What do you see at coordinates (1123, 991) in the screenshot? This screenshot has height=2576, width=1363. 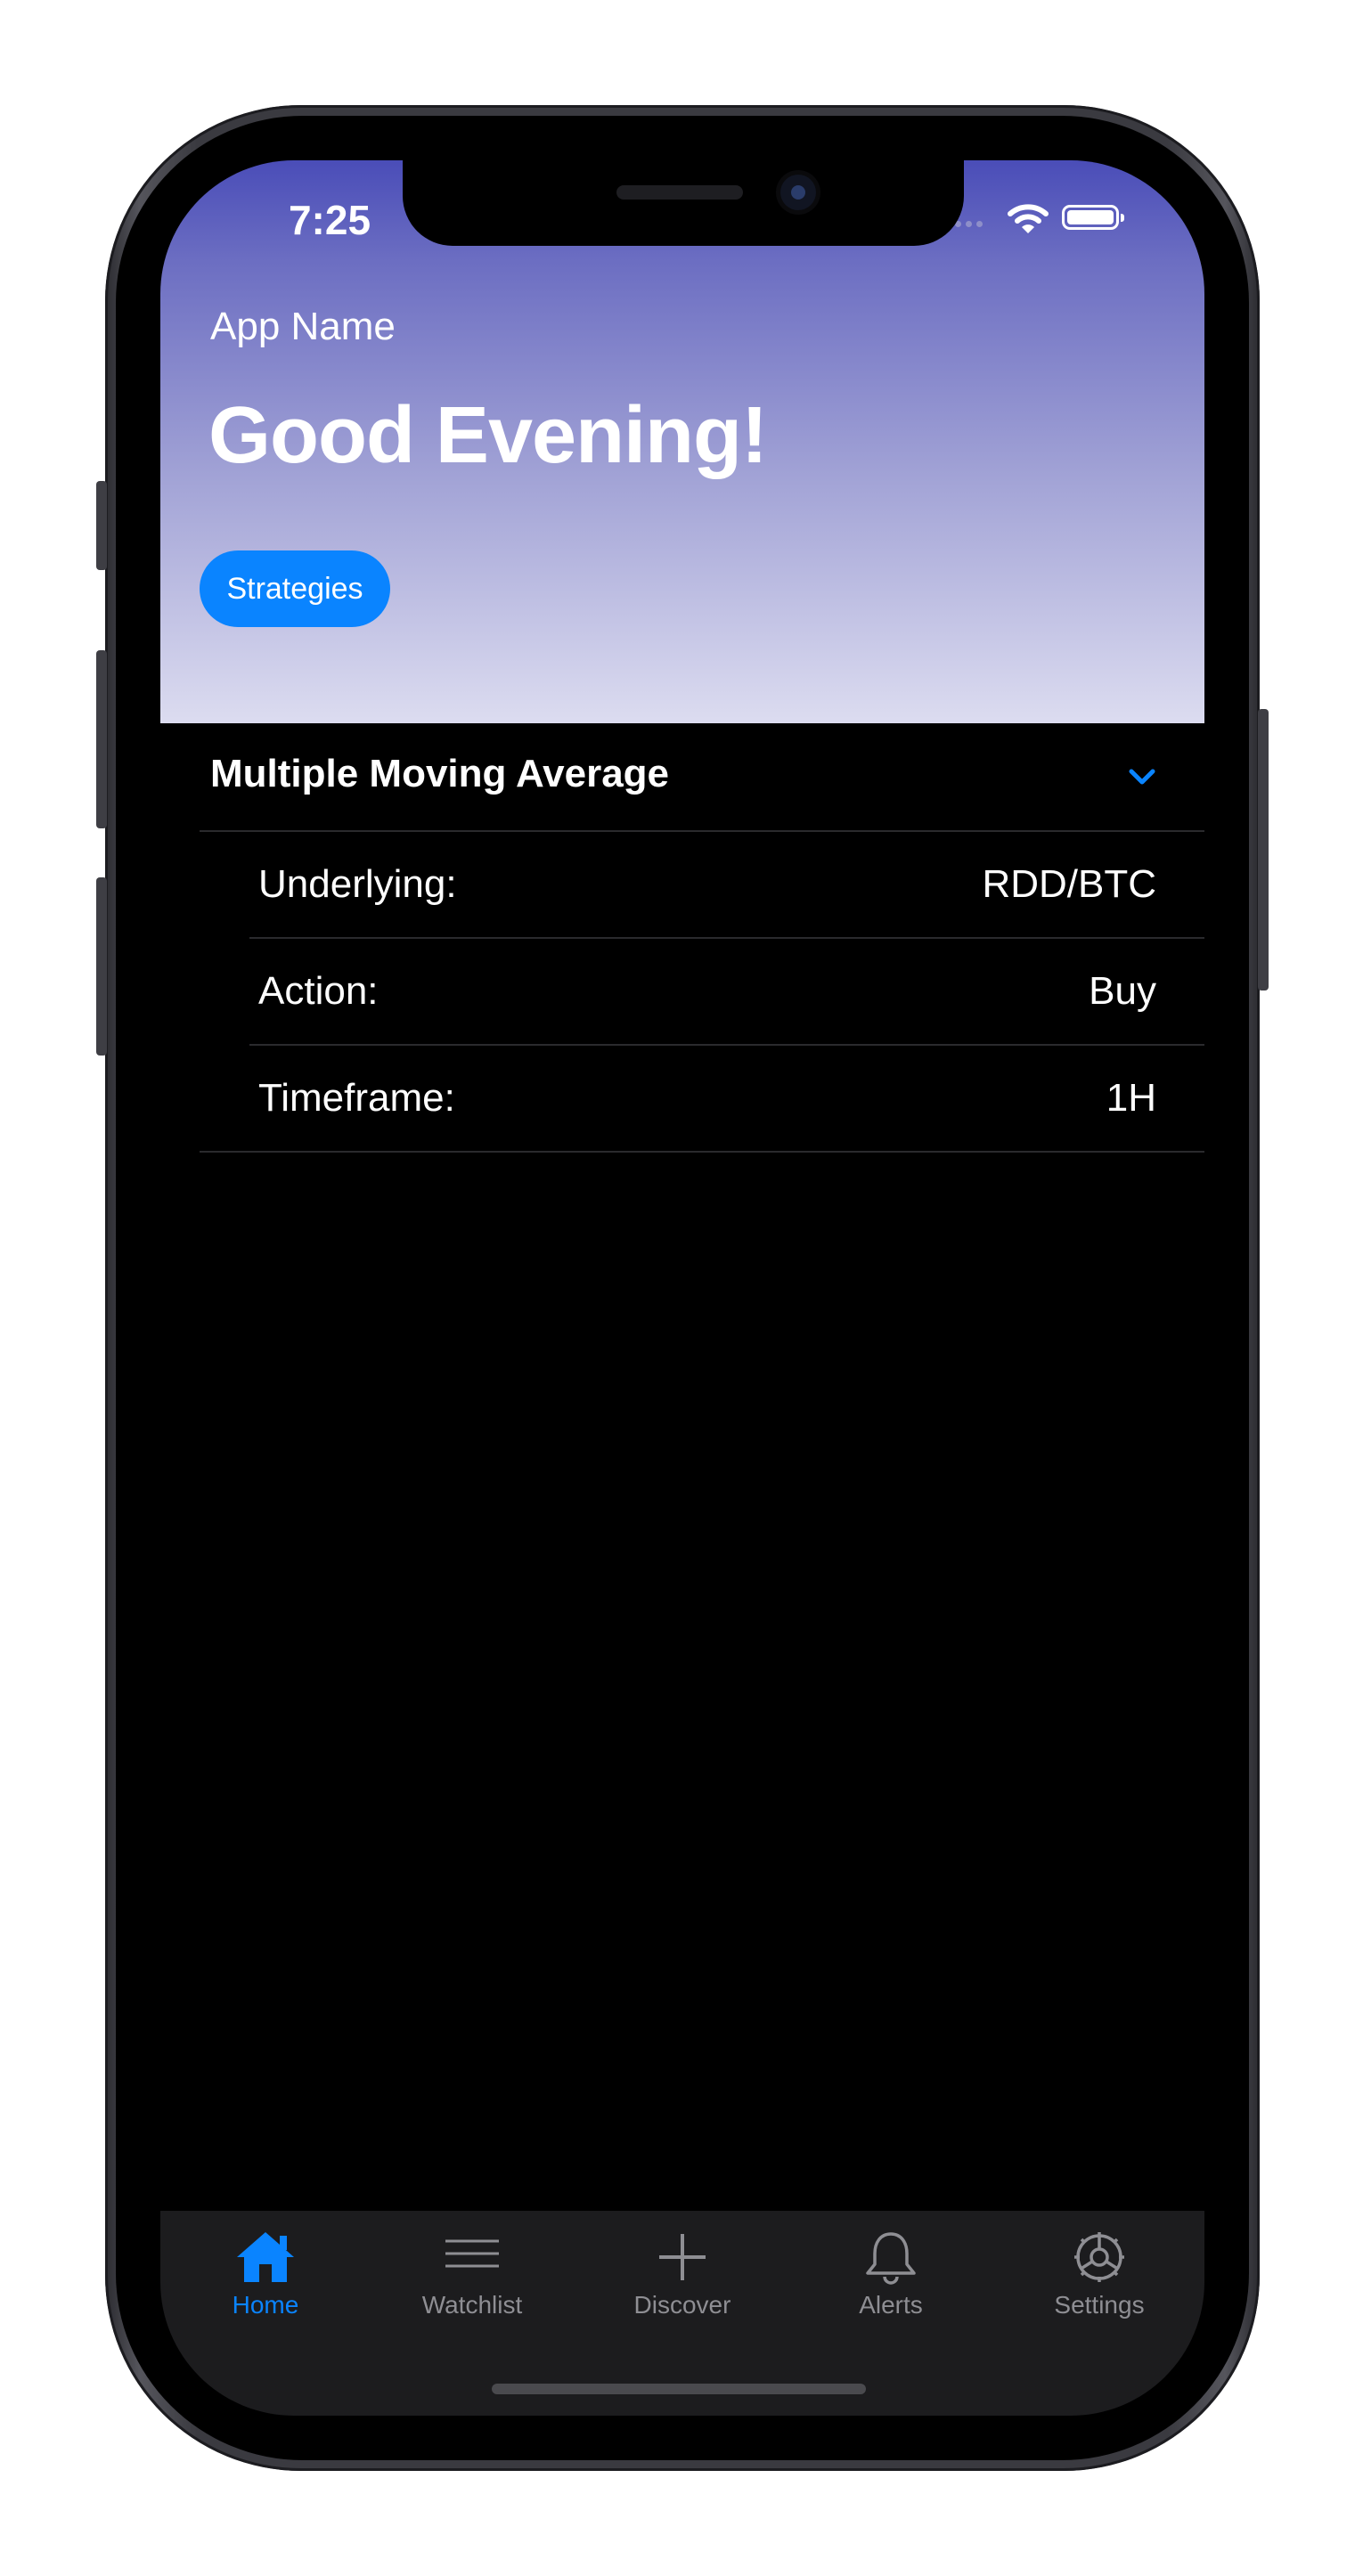 I see `row-value: Buy` at bounding box center [1123, 991].